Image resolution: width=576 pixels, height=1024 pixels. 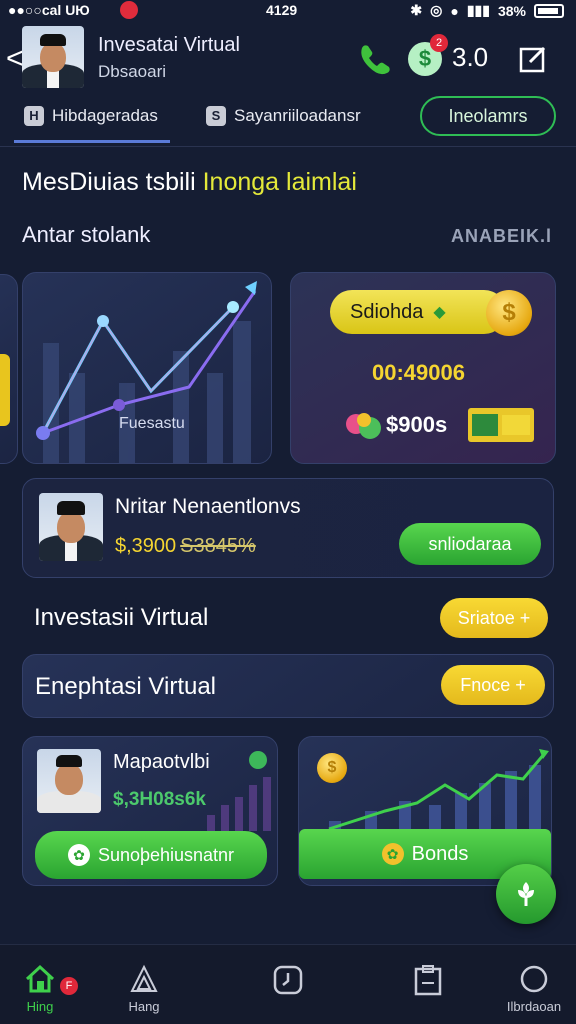 I want to click on stock-price: $,3900 S3845%, so click(x=185, y=546).